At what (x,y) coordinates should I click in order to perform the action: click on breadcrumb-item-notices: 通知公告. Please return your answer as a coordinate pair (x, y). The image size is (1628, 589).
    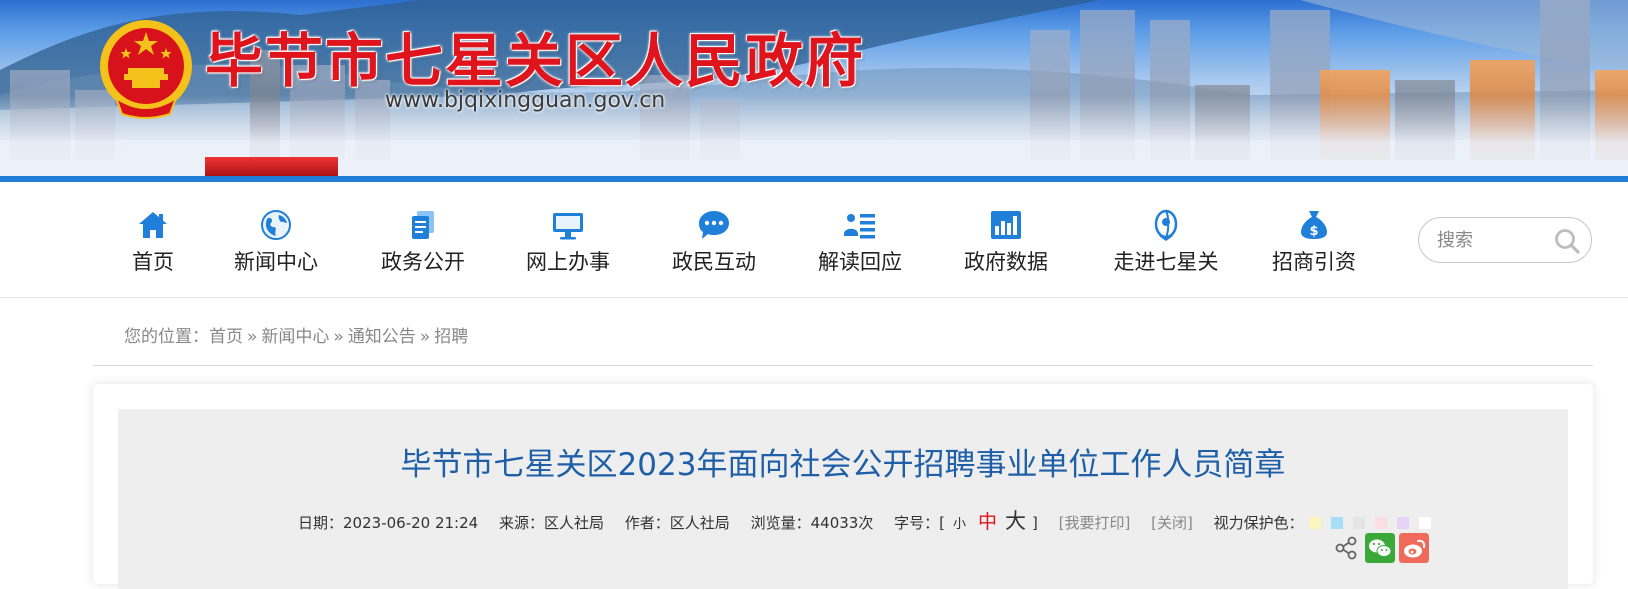
    Looking at the image, I should click on (382, 337).